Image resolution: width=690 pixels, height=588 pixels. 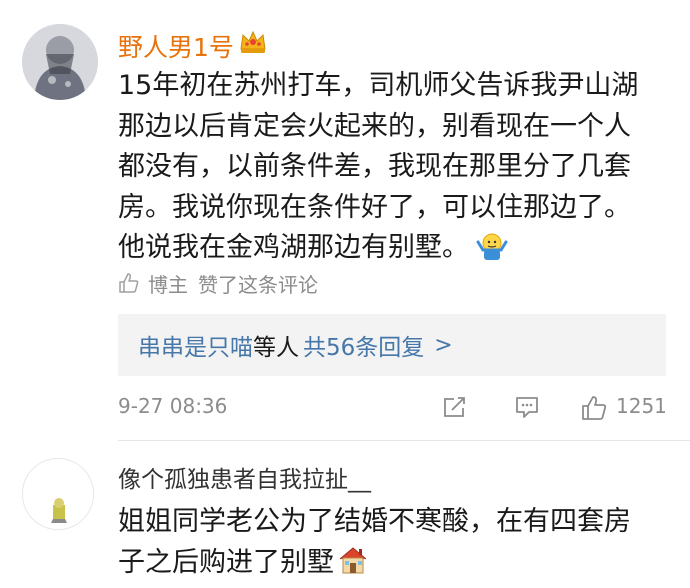 I want to click on comment-line: 都没有，以前条件差，我现在那里分了几套, so click(x=374, y=166).